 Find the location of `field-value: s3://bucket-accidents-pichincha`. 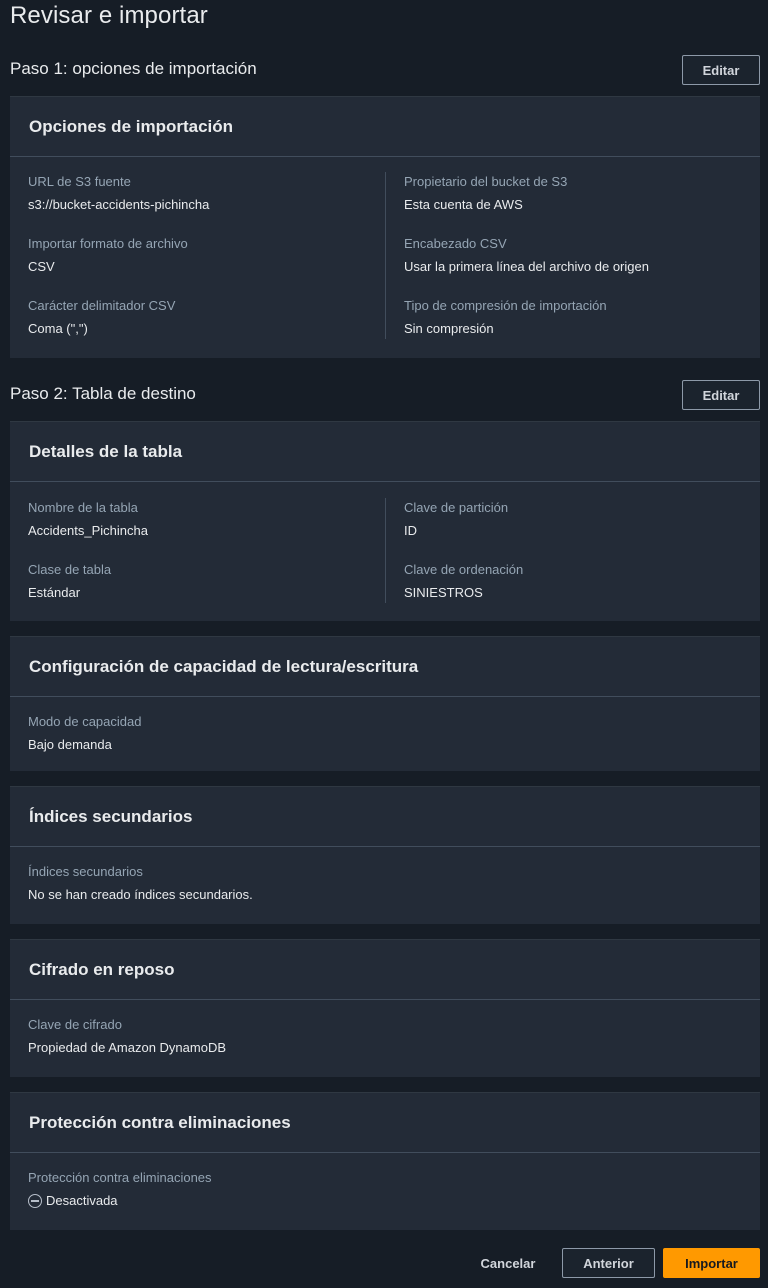

field-value: s3://bucket-accidents-pichincha is located at coordinates (119, 204).